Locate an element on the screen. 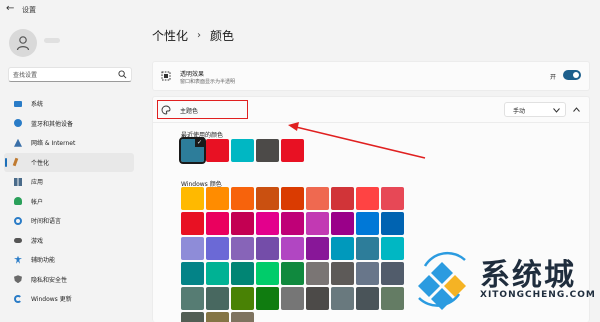 The height and width of the screenshot is (322, 600). monitor-icon is located at coordinates (18, 103).